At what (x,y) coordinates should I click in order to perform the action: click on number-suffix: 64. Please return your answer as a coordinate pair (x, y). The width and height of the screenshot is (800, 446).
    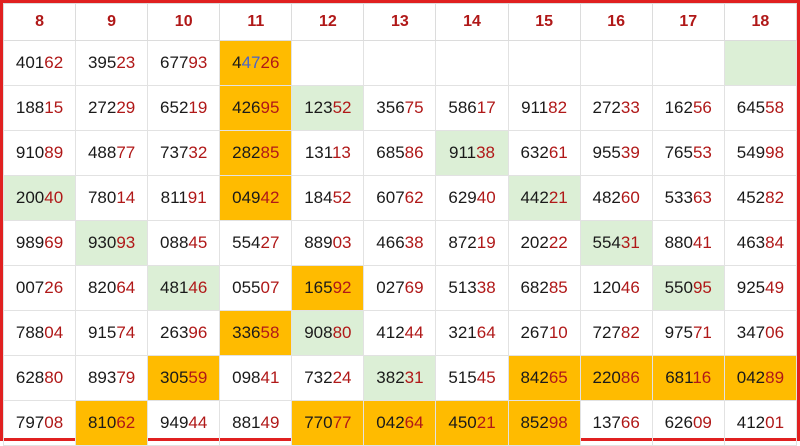
    Looking at the image, I should click on (414, 422).